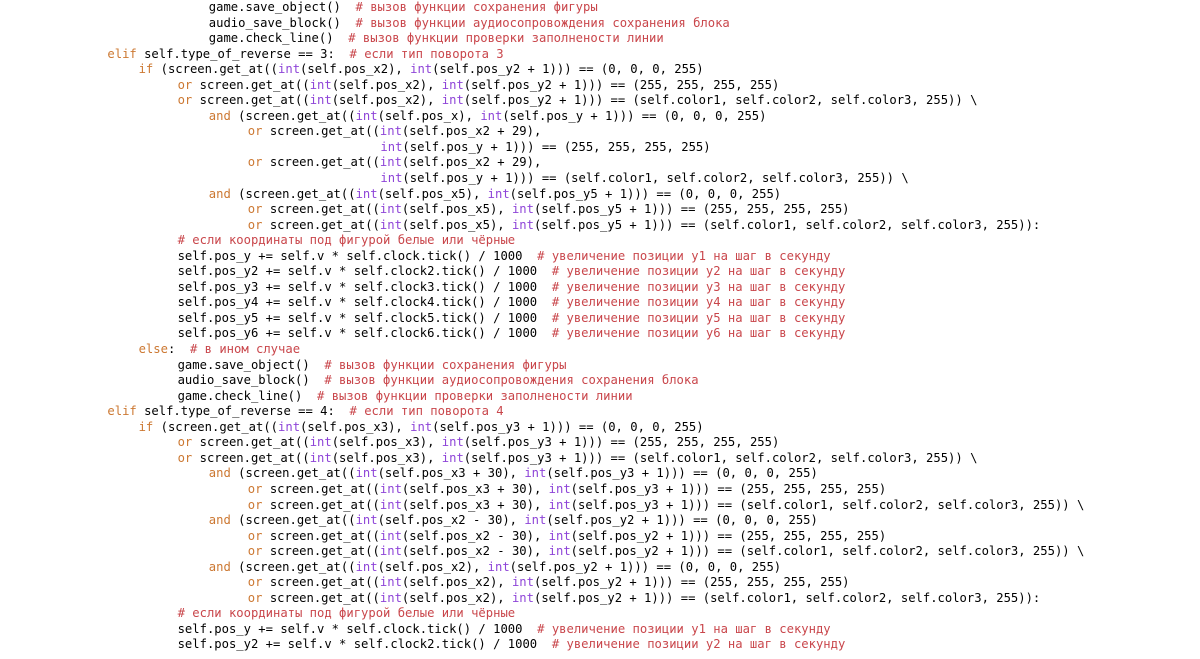  What do you see at coordinates (251, 364) in the screenshot?
I see `code-text: game.save_object()` at bounding box center [251, 364].